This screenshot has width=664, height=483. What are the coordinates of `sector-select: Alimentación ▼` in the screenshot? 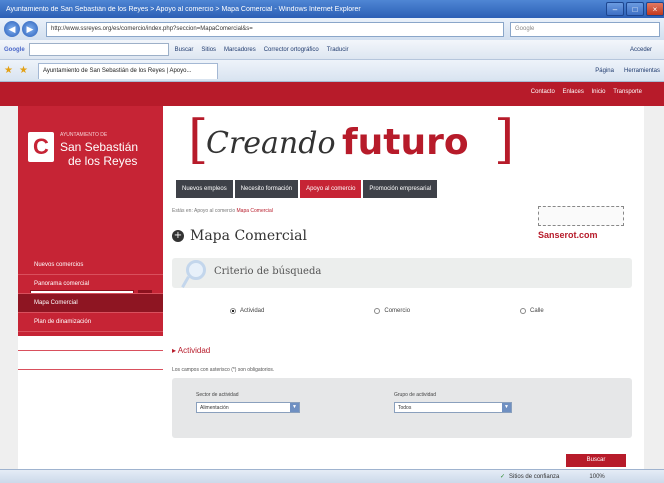 It's located at (248, 407).